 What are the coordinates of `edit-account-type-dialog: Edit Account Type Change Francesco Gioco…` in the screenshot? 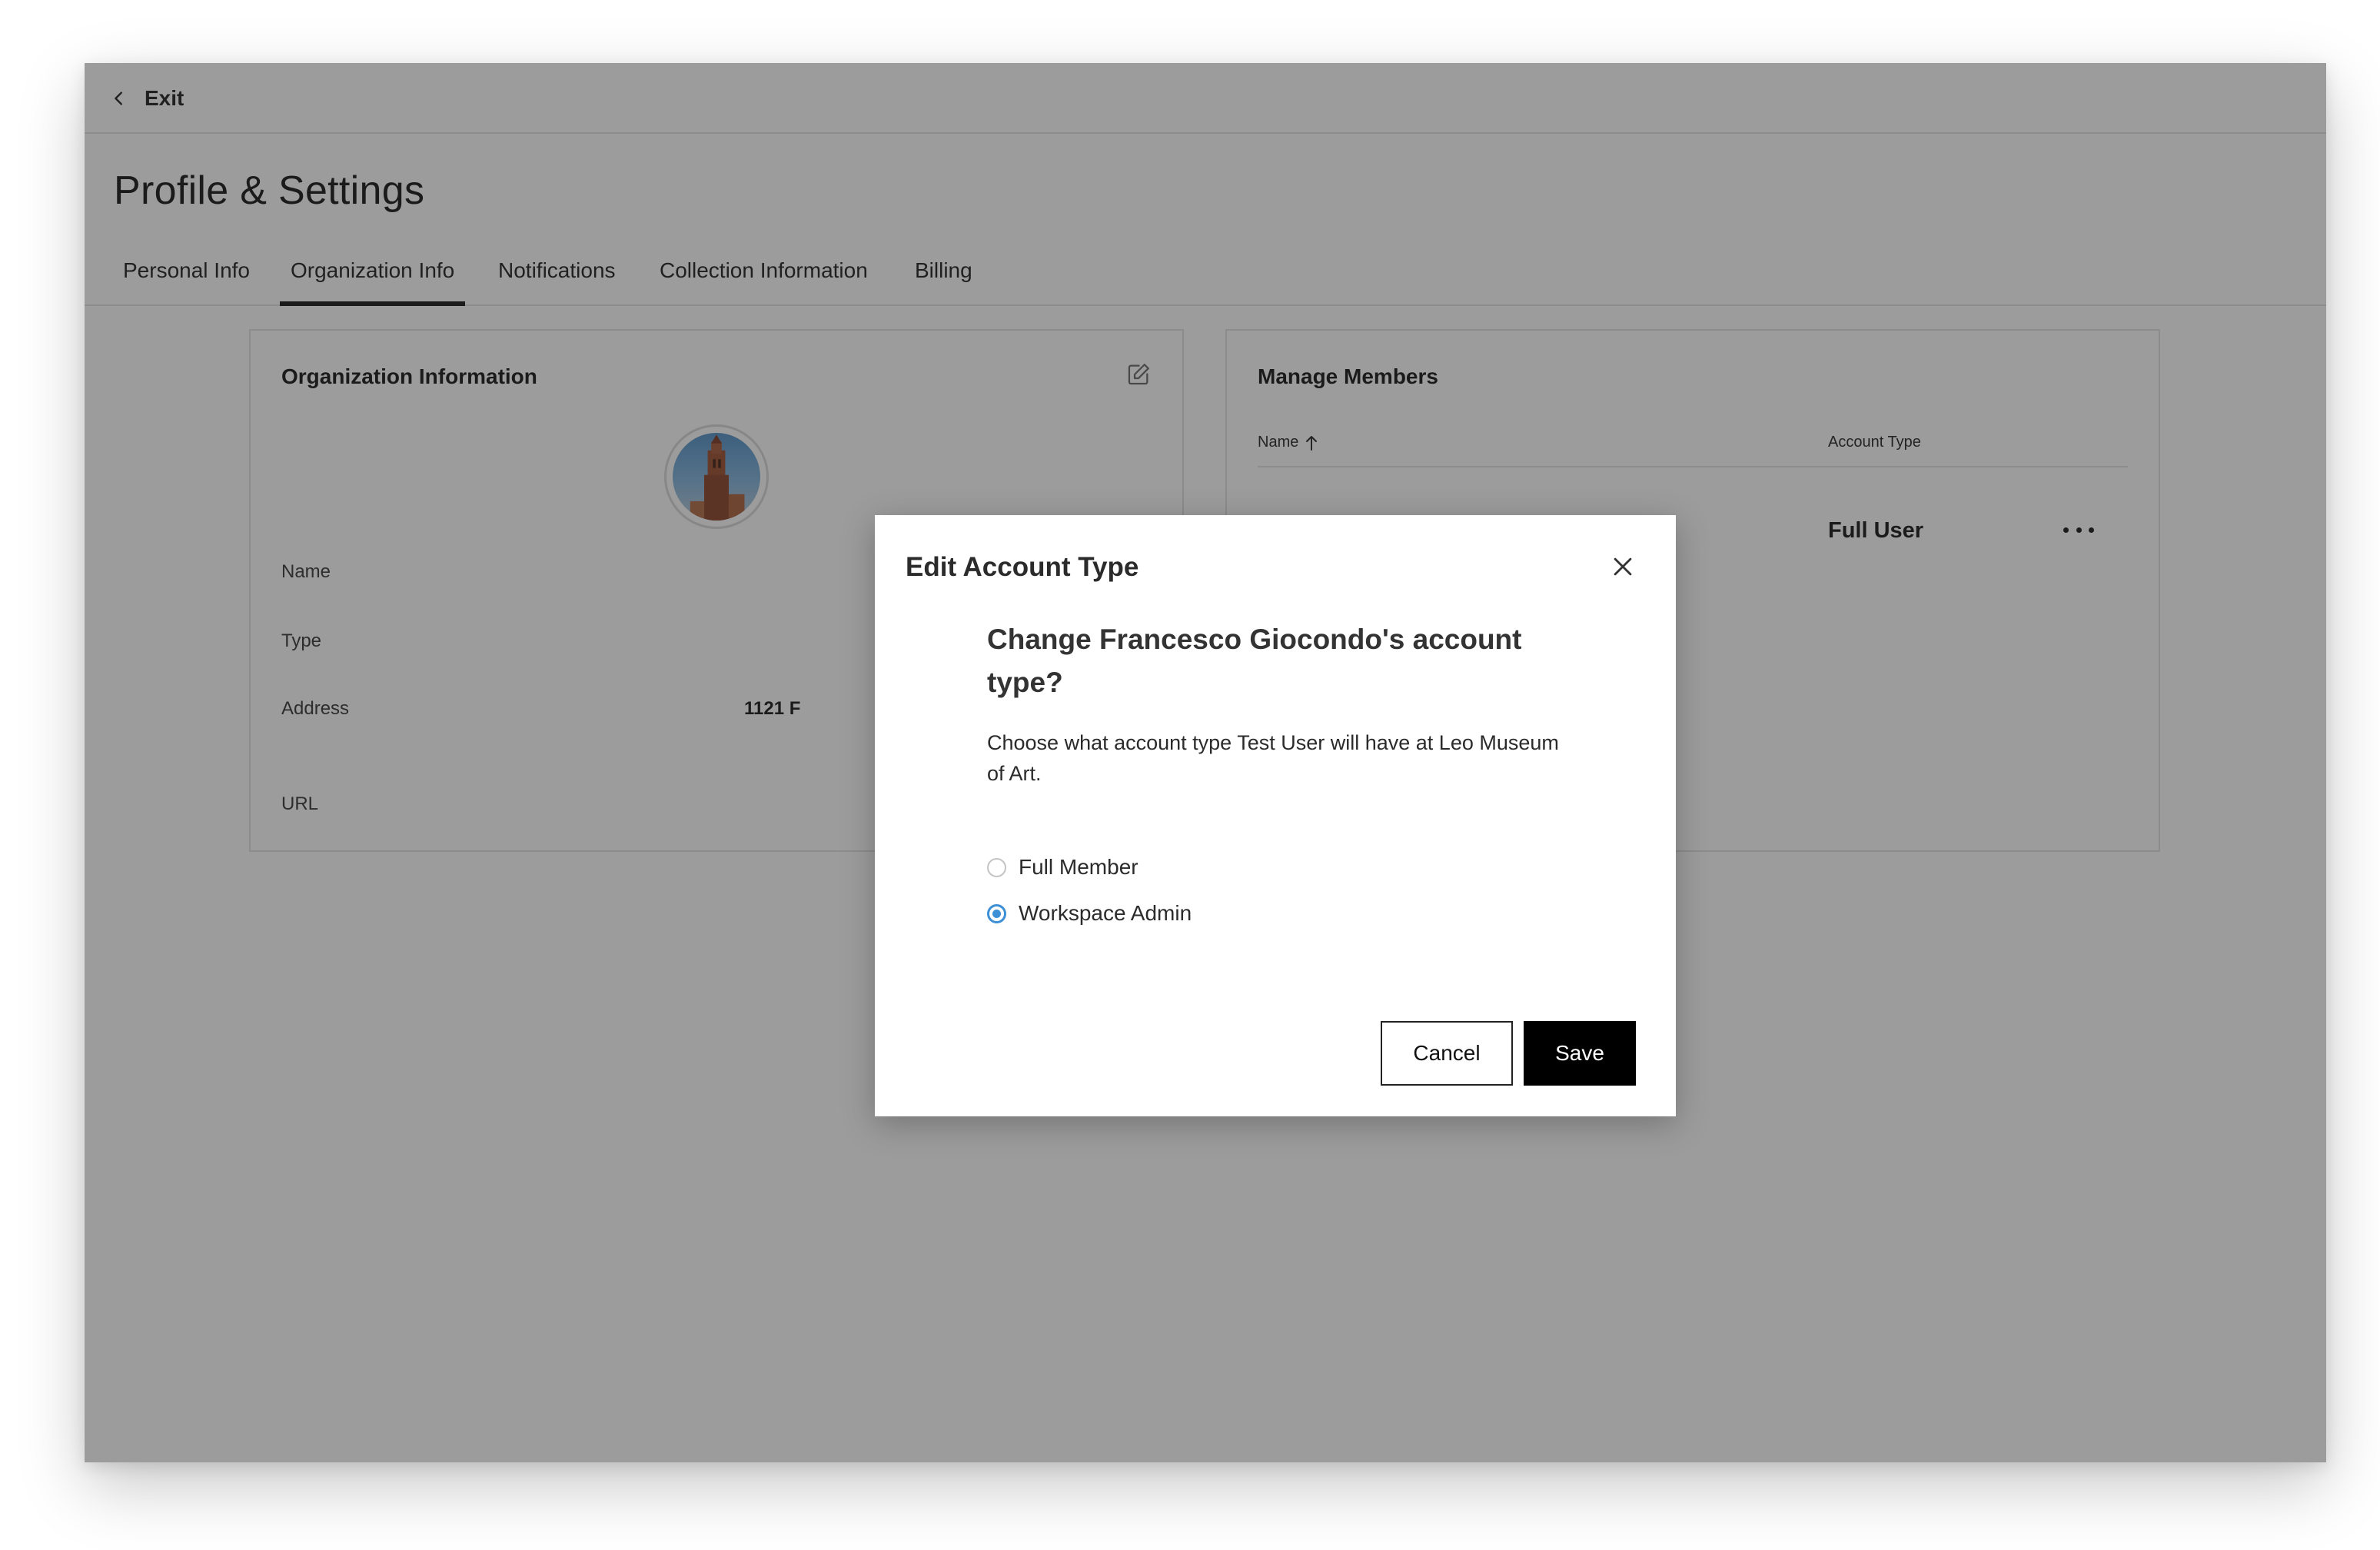 It's located at (1275, 815).